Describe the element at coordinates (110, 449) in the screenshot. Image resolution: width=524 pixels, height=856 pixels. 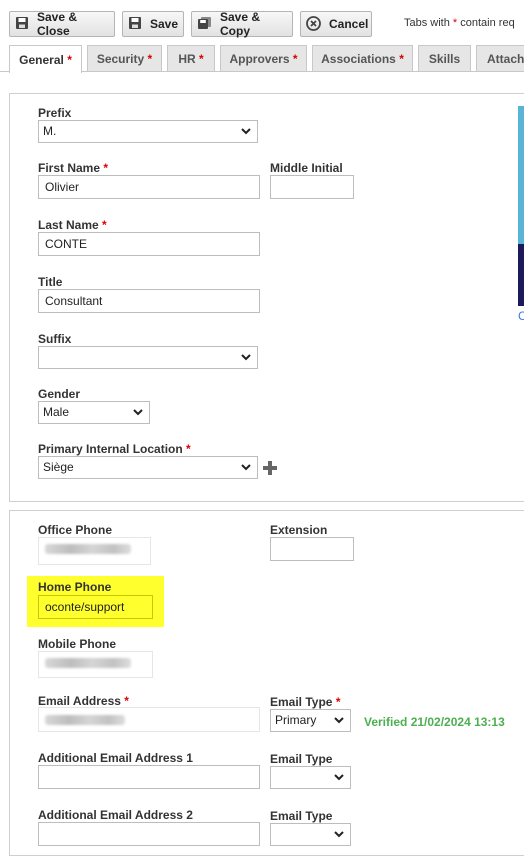
I see `location-label-text: Primary Internal Location` at that location.